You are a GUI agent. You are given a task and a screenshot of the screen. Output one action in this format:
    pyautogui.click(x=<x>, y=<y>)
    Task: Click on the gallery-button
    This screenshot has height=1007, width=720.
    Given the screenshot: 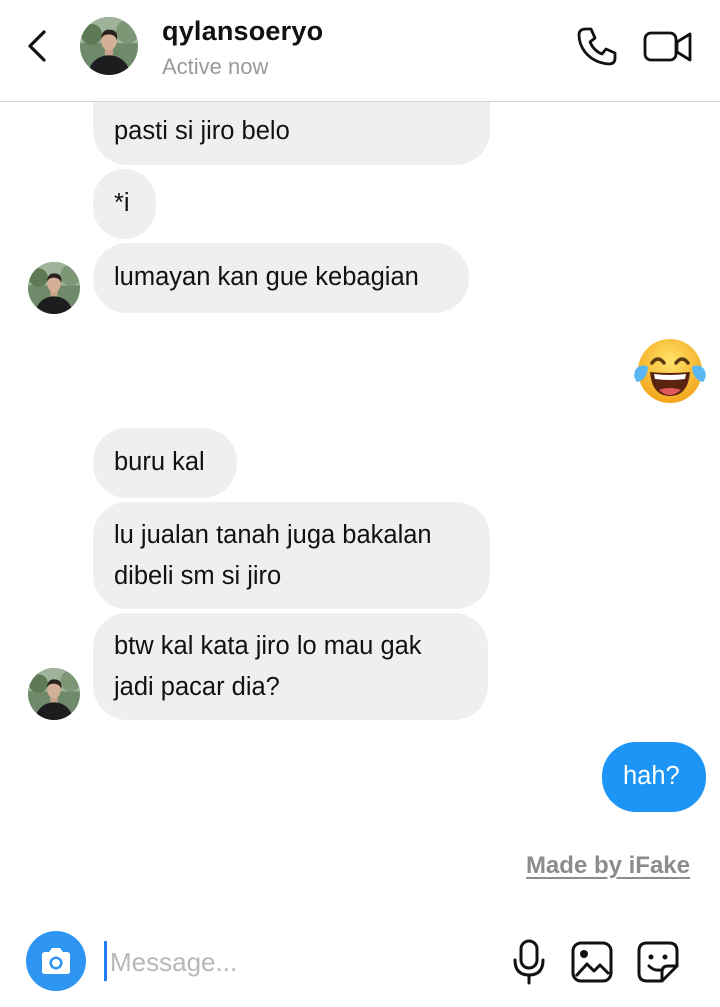 What is the action you would take?
    pyautogui.click(x=592, y=962)
    